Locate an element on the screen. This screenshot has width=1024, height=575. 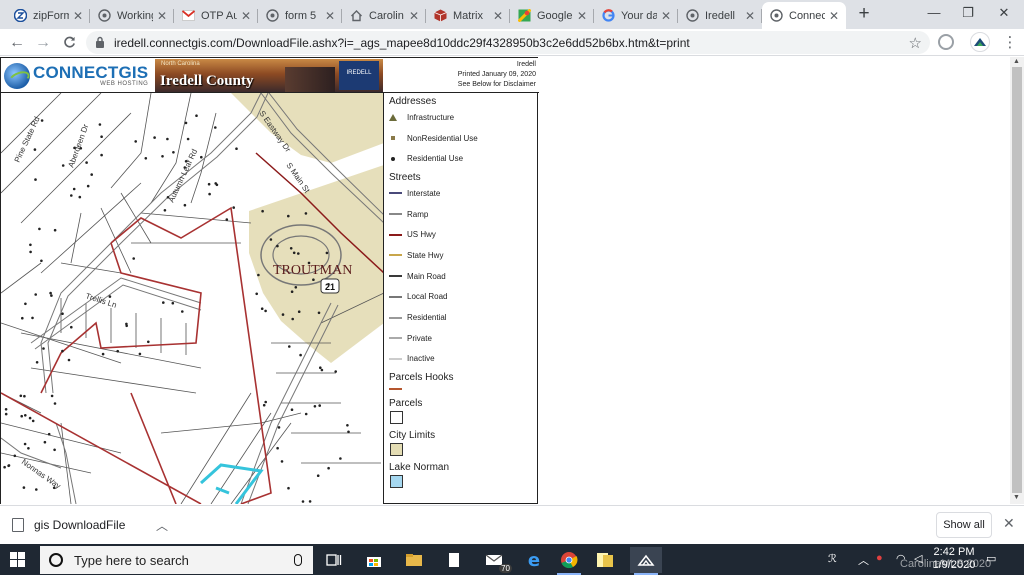
page-scrollbar: ▲ ▼ is located at coordinates (1017, 280).